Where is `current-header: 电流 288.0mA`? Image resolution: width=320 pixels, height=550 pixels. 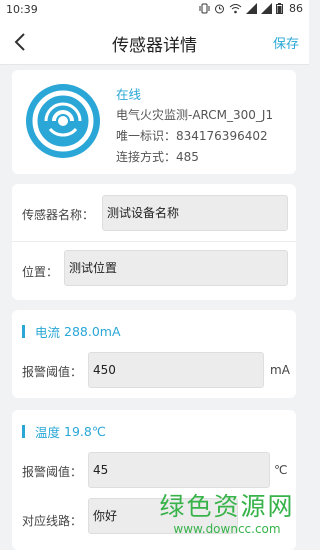
current-header: 电流 288.0mA is located at coordinates (71, 331).